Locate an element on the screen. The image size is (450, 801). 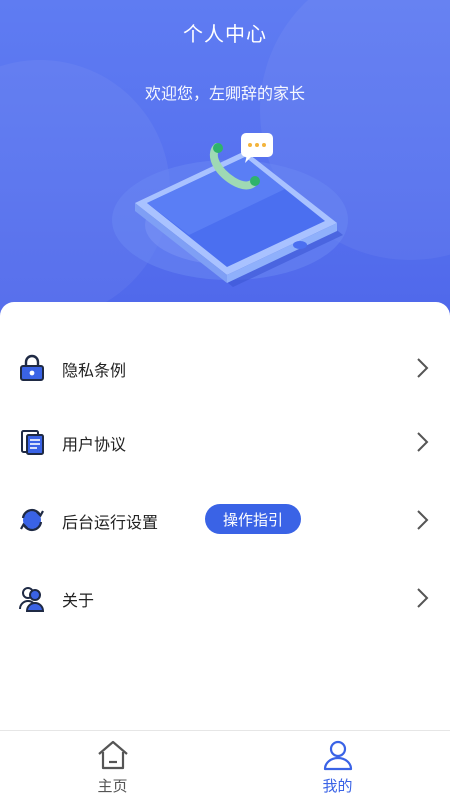
menu-item-background-run: 后台运行设置 操作指引 is located at coordinates (225, 520).